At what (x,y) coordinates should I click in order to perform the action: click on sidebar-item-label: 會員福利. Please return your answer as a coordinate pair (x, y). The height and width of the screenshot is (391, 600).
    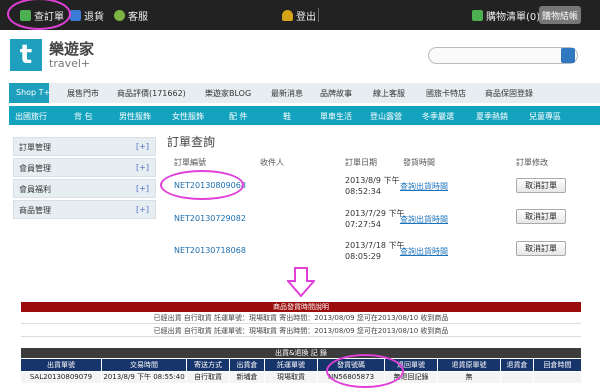
    Looking at the image, I should click on (35, 189).